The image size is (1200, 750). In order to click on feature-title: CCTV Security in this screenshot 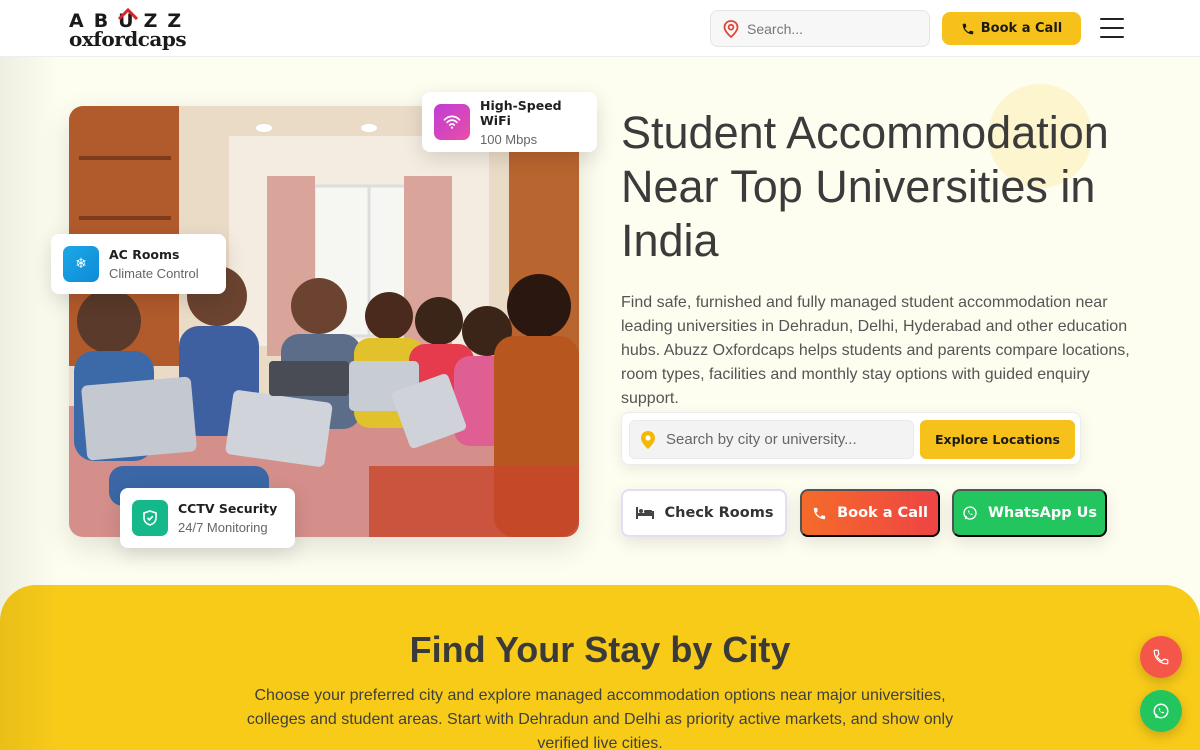, I will do `click(228, 508)`.